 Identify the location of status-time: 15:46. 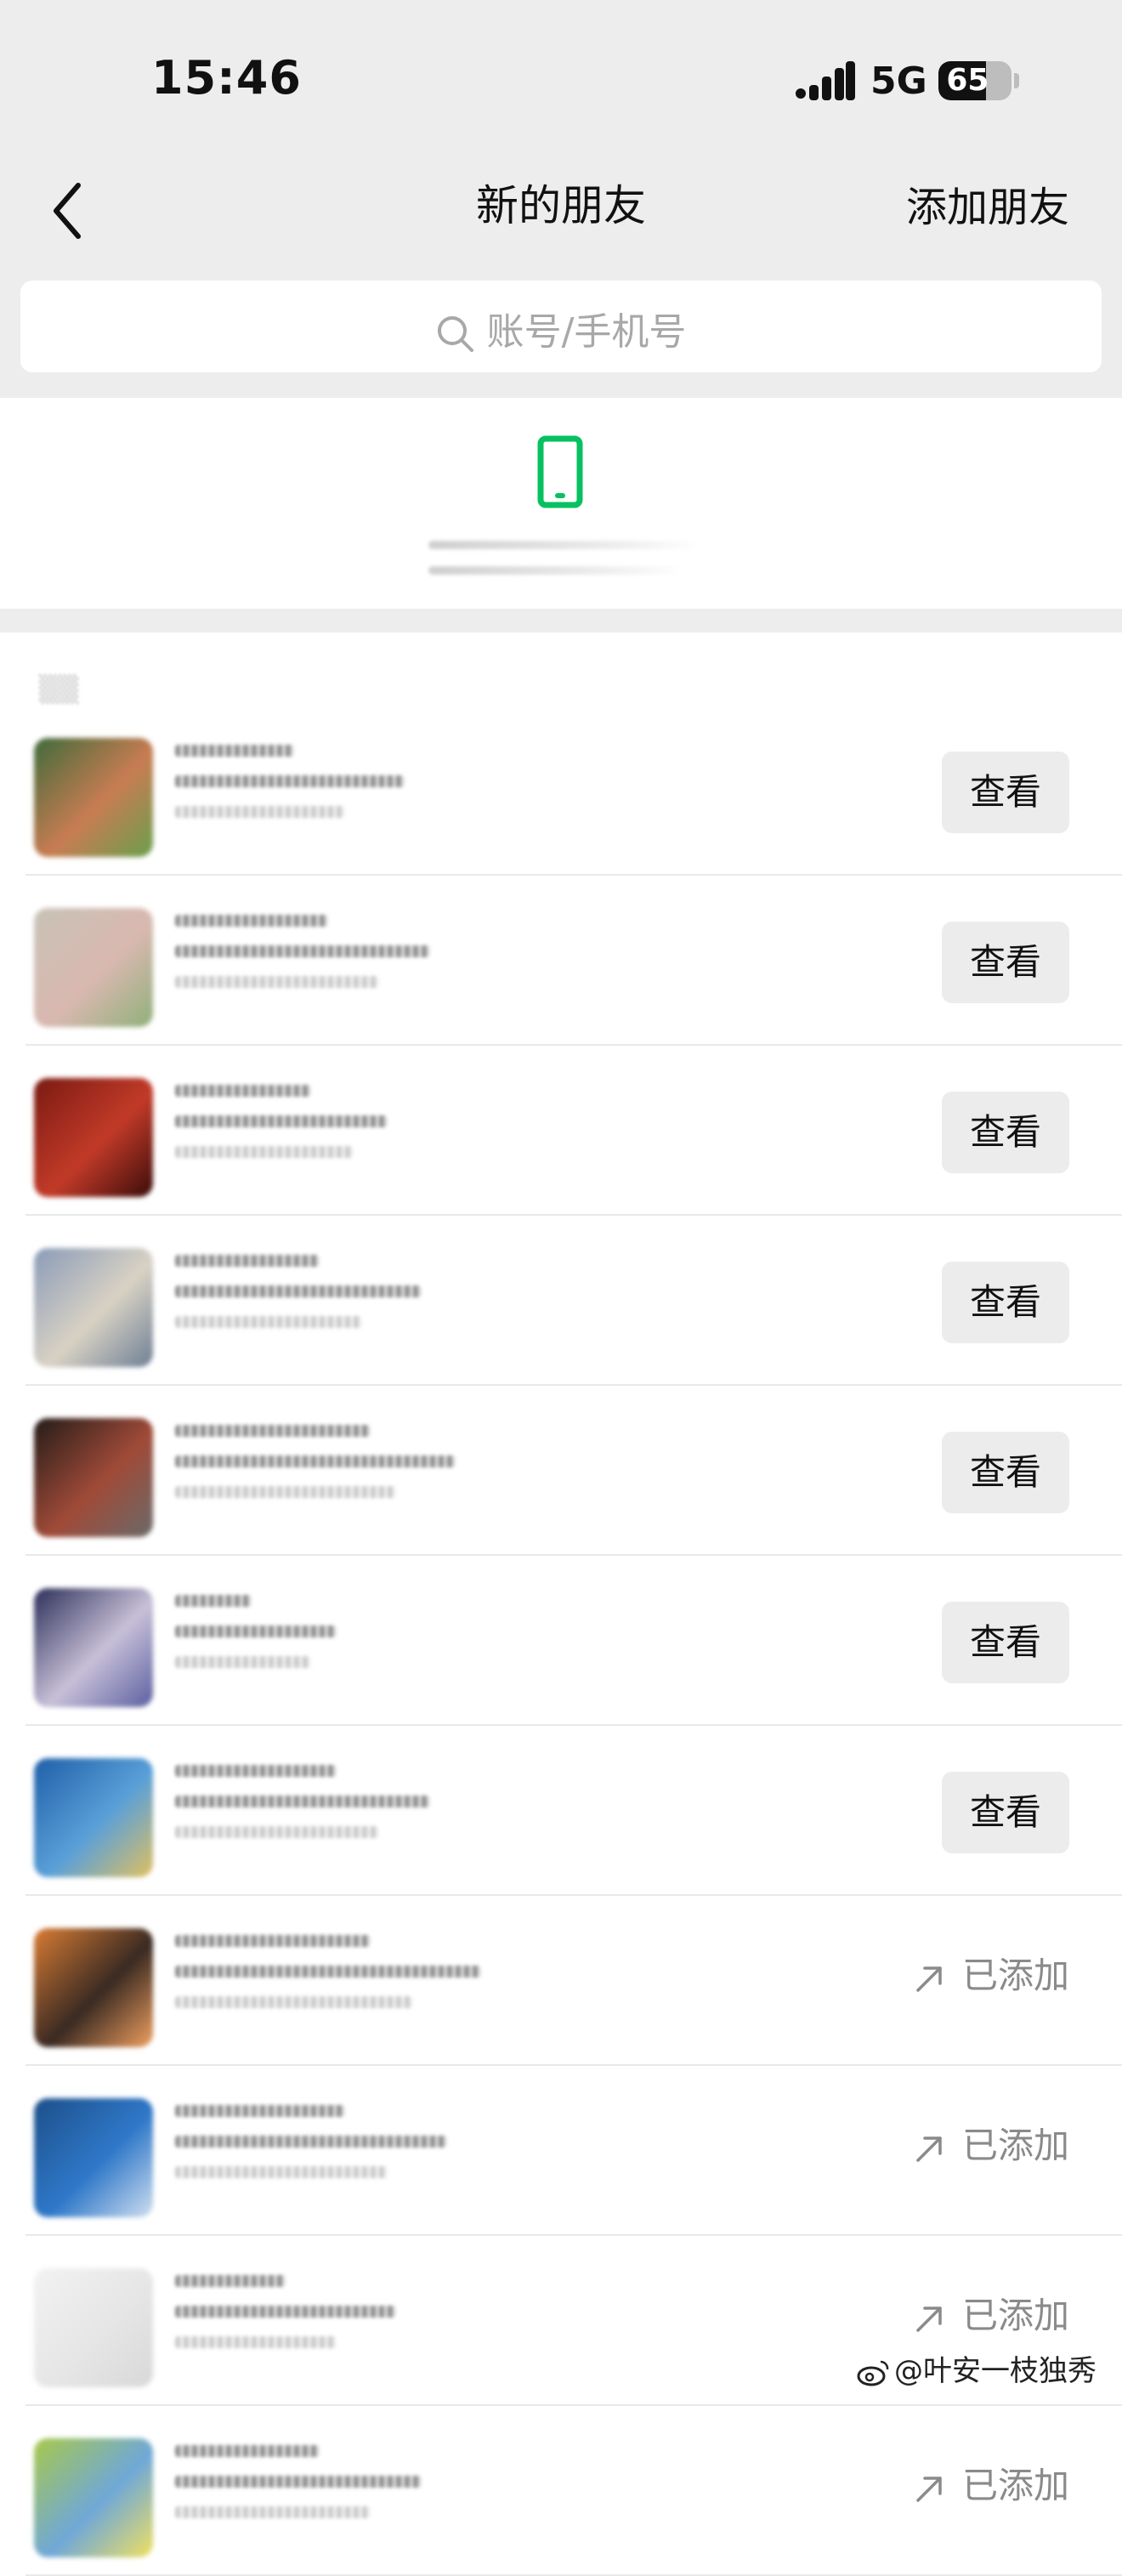
(227, 78).